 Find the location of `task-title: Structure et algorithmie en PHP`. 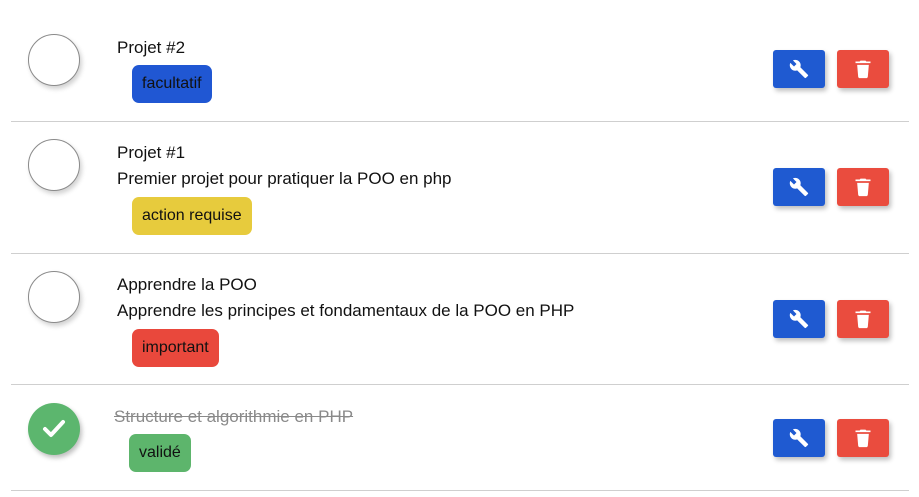

task-title: Structure et algorithmie en PHP is located at coordinates (234, 416).